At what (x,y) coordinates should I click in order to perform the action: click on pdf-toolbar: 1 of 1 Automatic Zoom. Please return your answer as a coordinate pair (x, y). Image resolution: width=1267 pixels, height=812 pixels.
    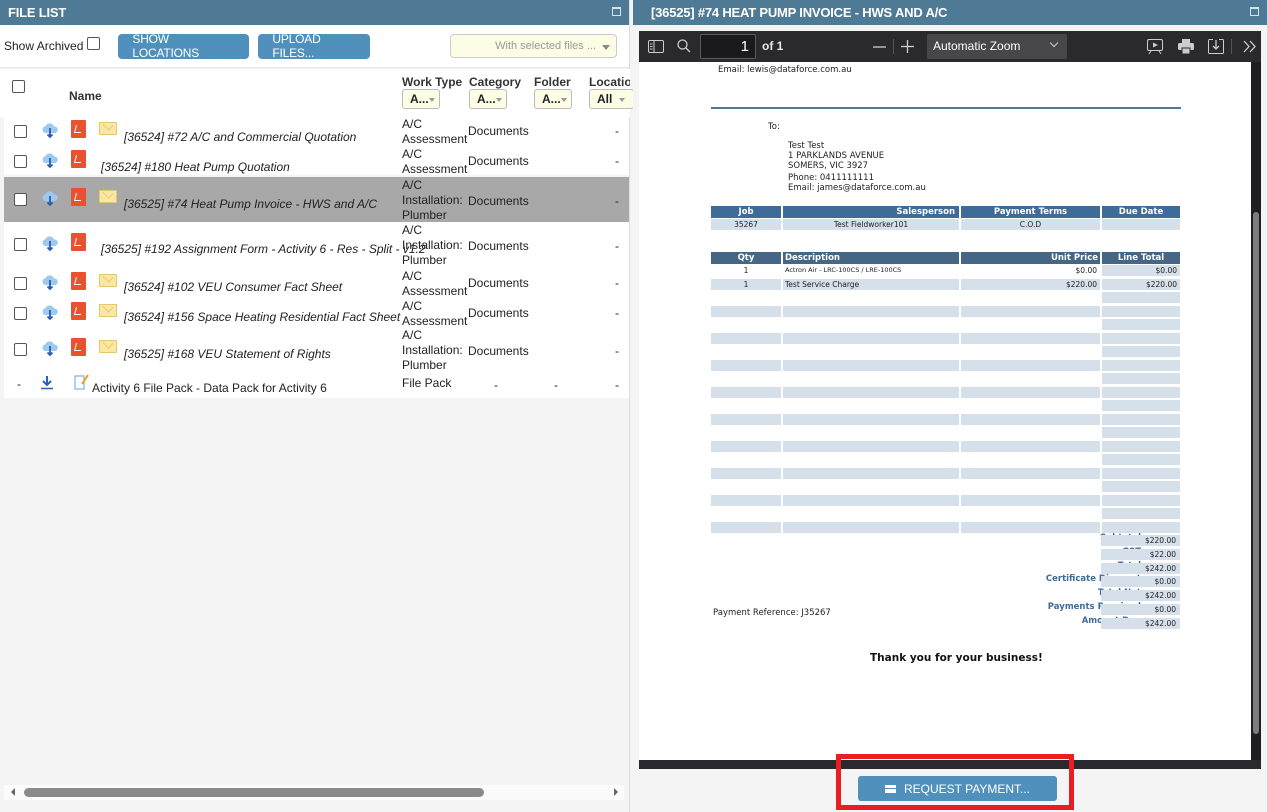
    Looking at the image, I should click on (950, 46).